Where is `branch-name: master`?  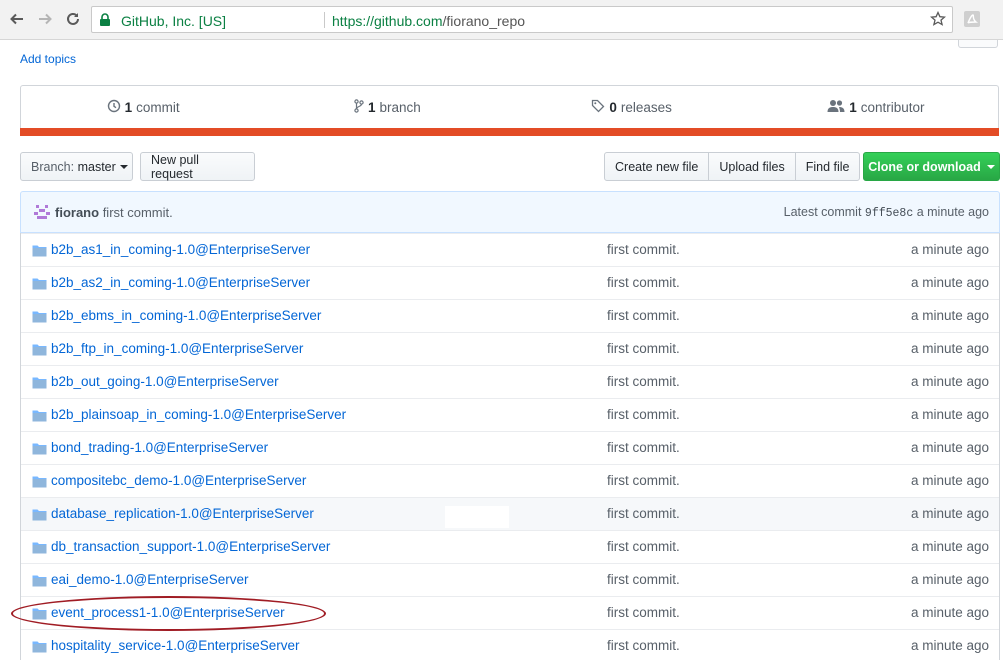 branch-name: master is located at coordinates (96, 166).